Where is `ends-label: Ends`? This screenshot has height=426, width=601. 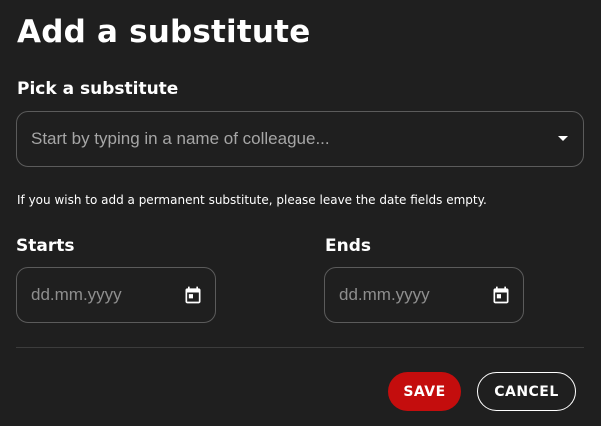 ends-label: Ends is located at coordinates (348, 246).